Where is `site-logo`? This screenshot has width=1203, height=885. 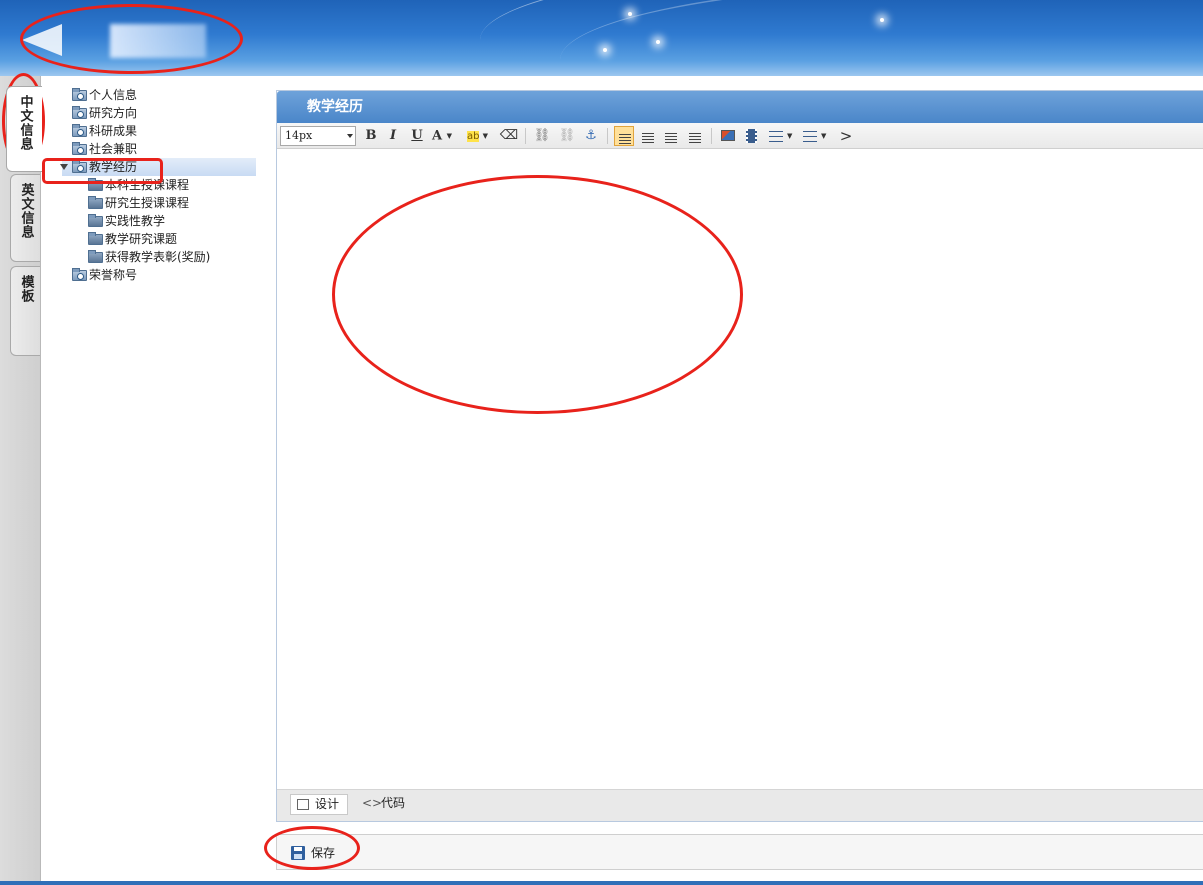
site-logo is located at coordinates (114, 41).